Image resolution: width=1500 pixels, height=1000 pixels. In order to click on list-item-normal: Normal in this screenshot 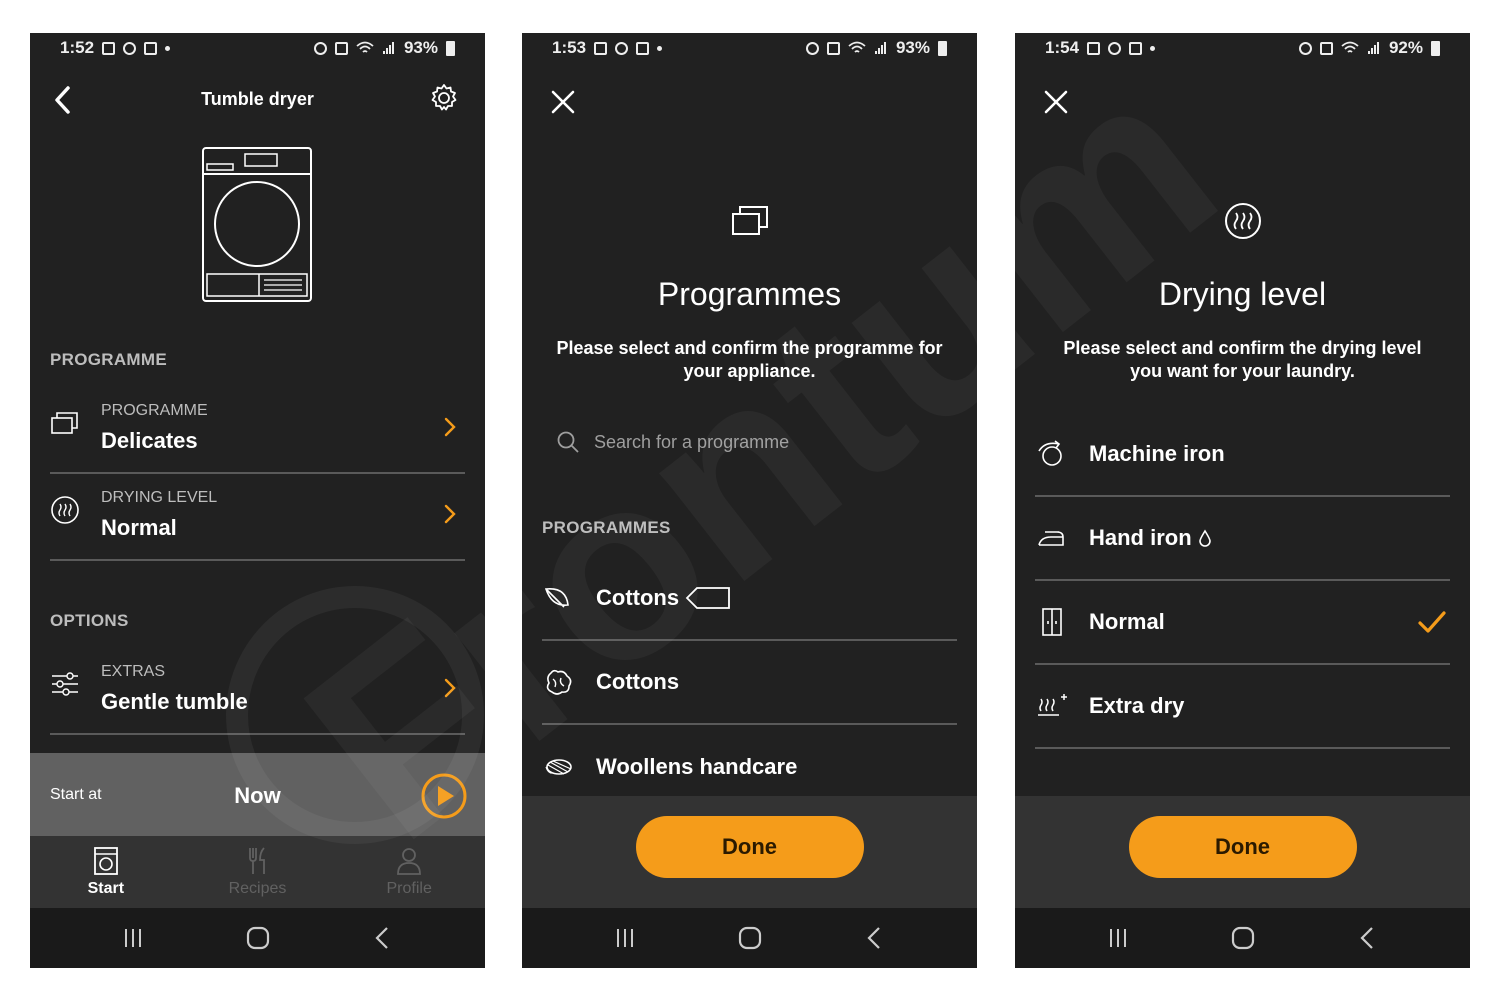, I will do `click(1242, 623)`.